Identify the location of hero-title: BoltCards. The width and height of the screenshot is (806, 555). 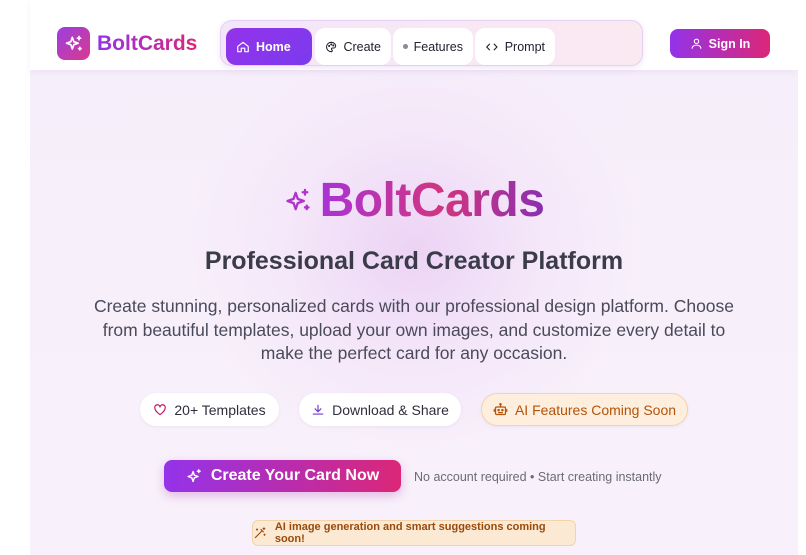
(414, 201).